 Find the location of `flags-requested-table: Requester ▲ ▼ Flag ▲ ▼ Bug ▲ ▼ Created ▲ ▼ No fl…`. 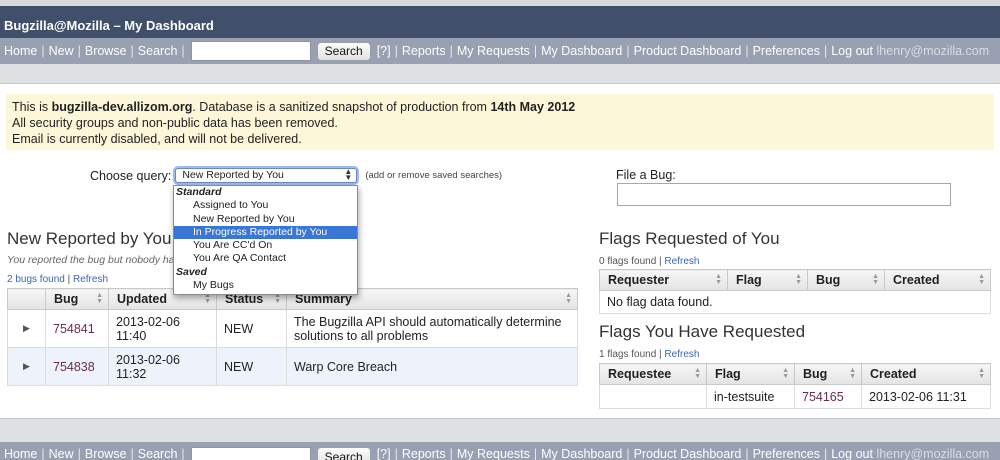

flags-requested-table: Requester ▲ ▼ Flag ▲ ▼ Bug ▲ ▼ Created ▲ ▼ No fl… is located at coordinates (795, 291).